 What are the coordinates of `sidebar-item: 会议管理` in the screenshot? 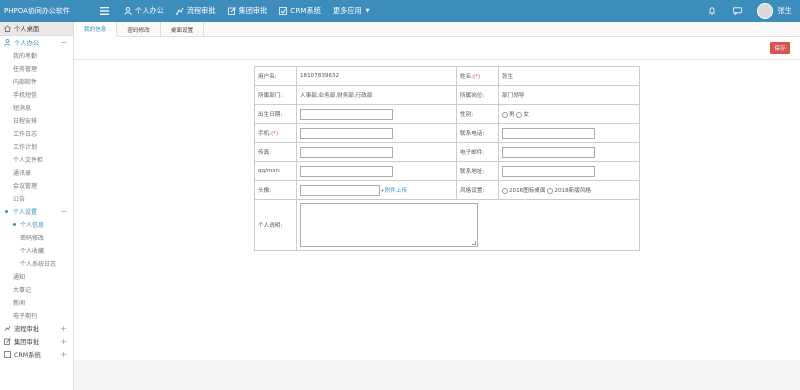 It's located at (36, 185).